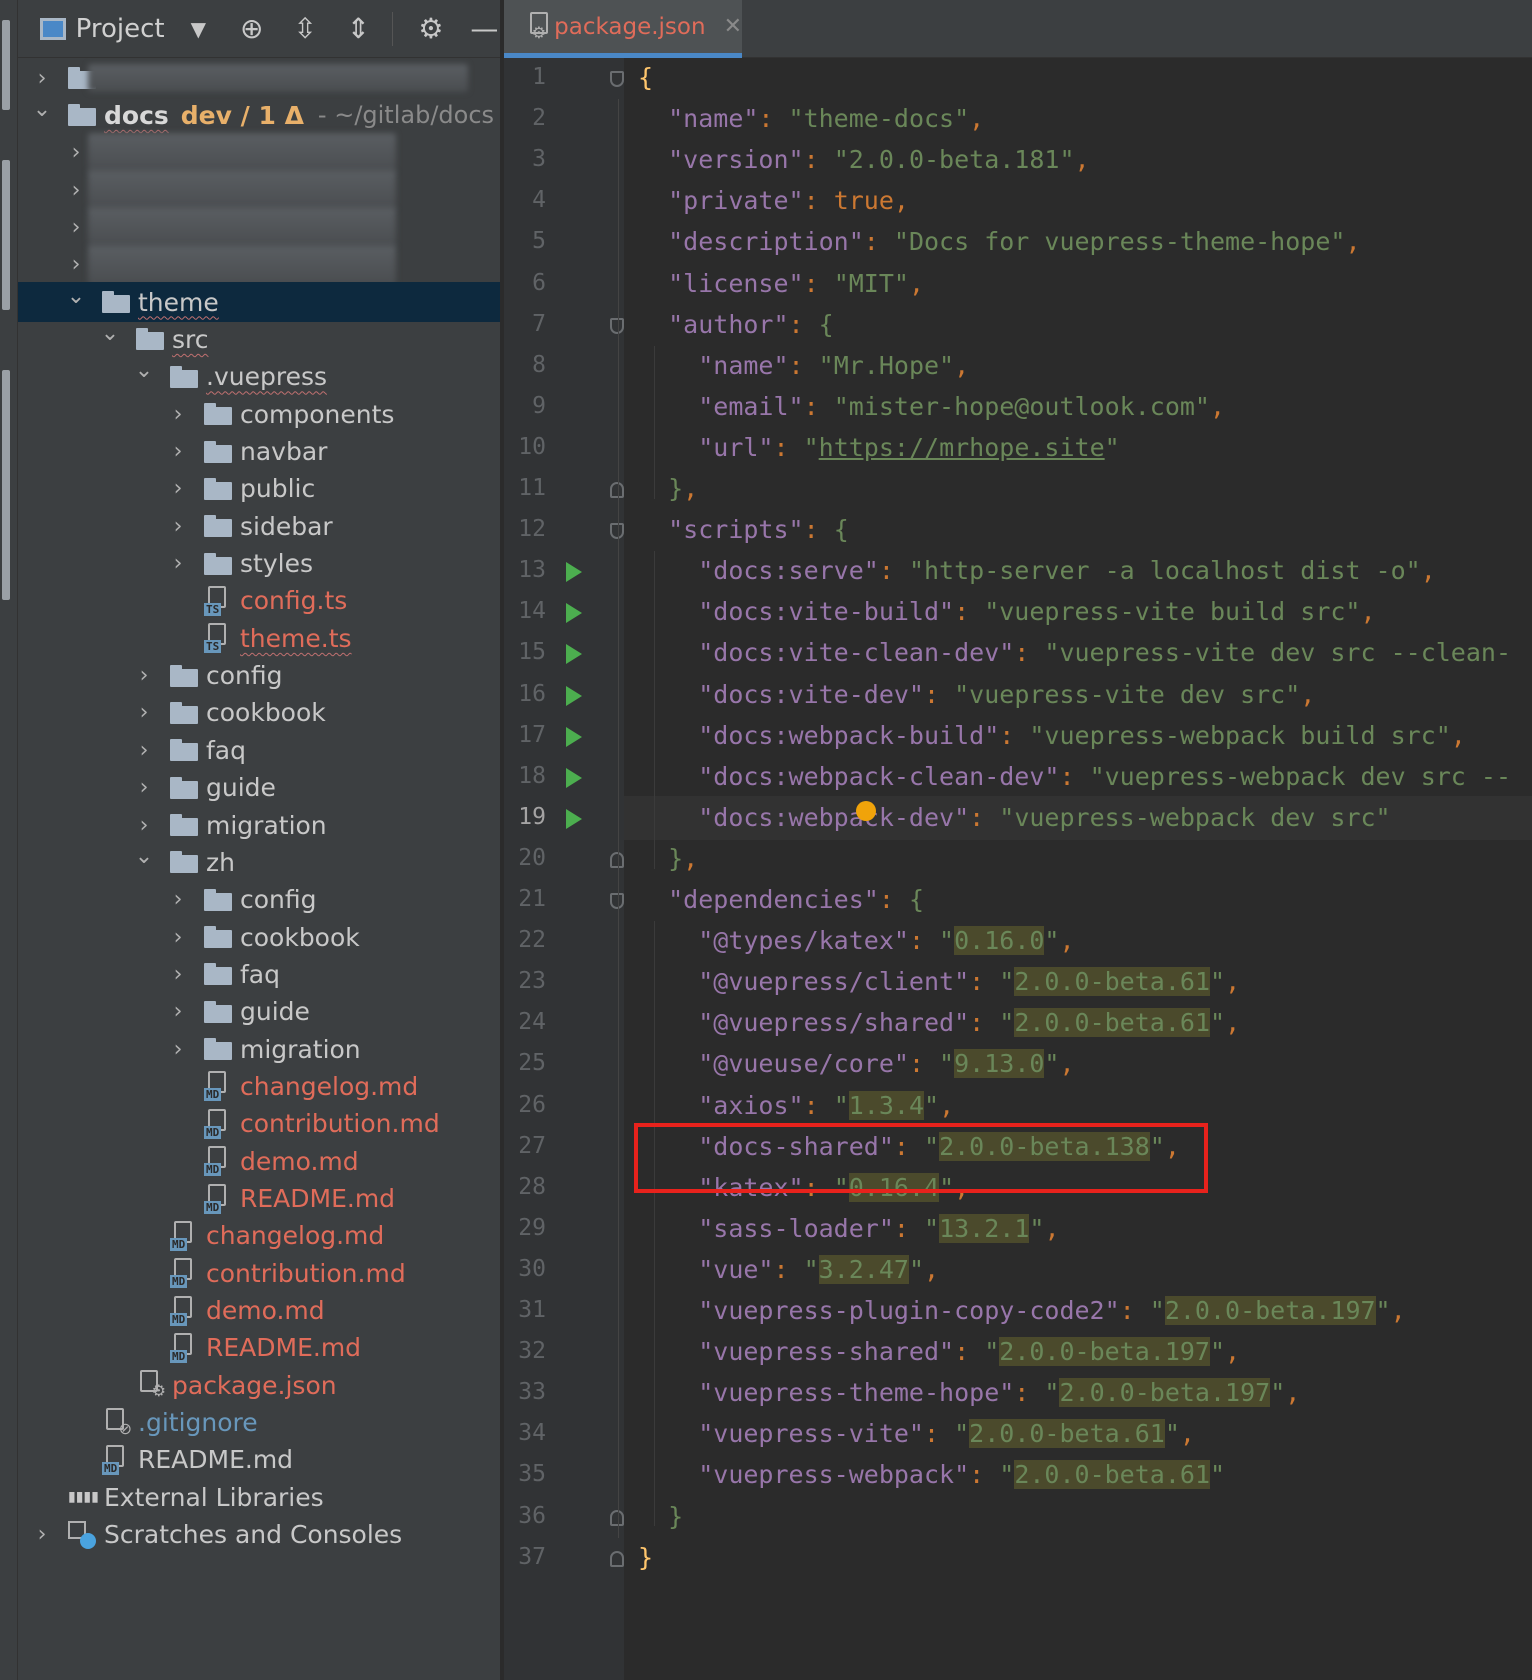 The image size is (1532, 1680). What do you see at coordinates (525, 1433) in the screenshot?
I see `line-number: 34` at bounding box center [525, 1433].